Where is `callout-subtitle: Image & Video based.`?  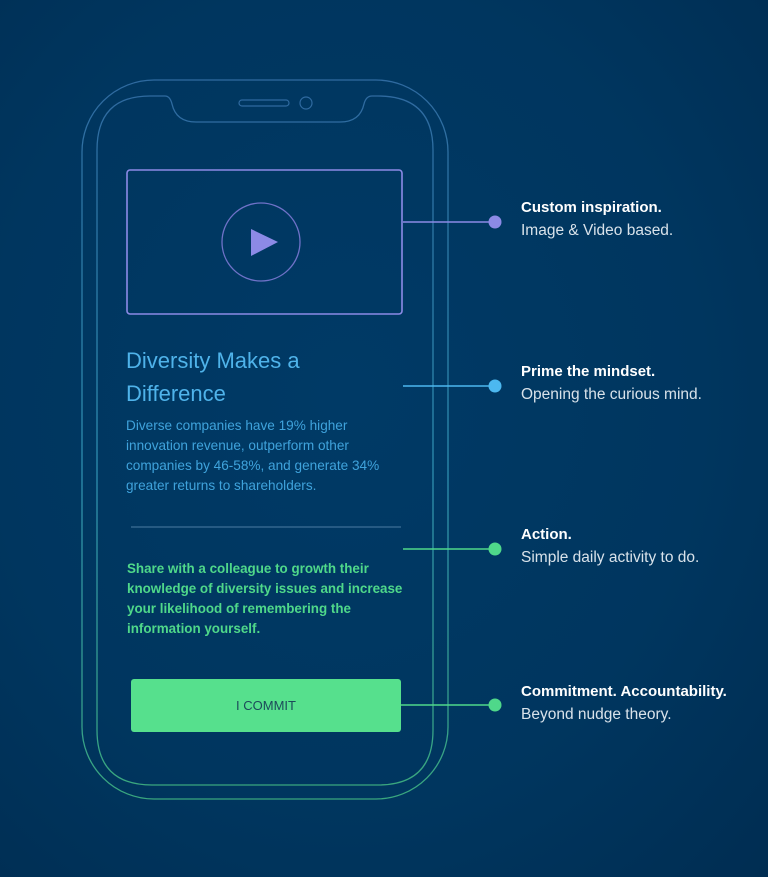
callout-subtitle: Image & Video based. is located at coordinates (597, 230).